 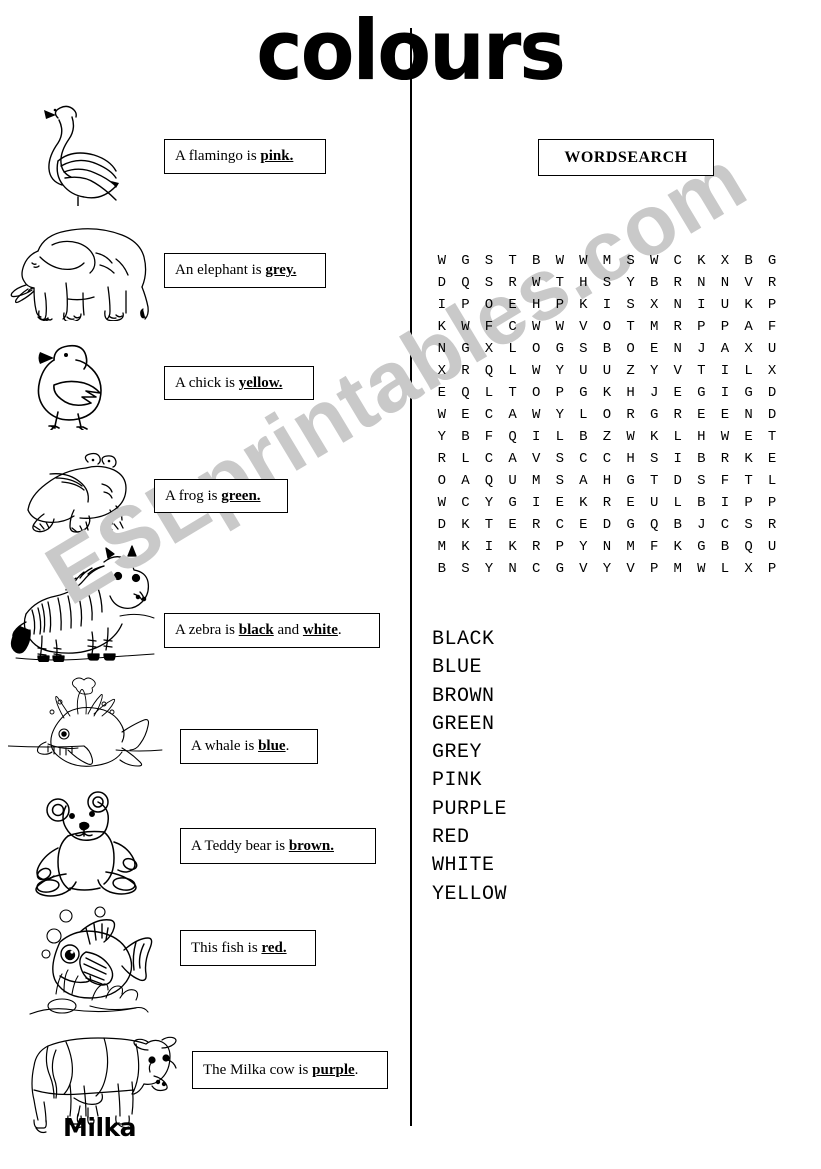 What do you see at coordinates (678, 349) in the screenshot?
I see `wordsearch-cell: N` at bounding box center [678, 349].